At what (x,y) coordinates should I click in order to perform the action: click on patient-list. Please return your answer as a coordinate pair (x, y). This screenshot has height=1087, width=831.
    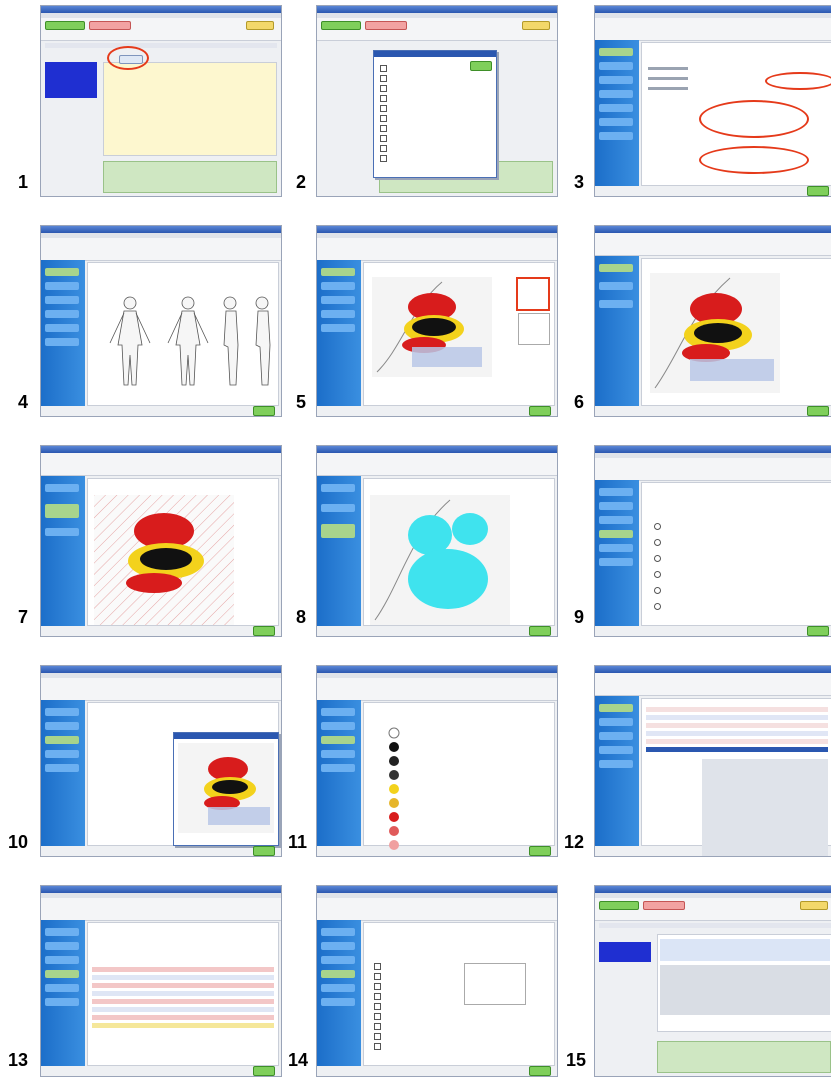
    Looking at the image, I should click on (625, 952).